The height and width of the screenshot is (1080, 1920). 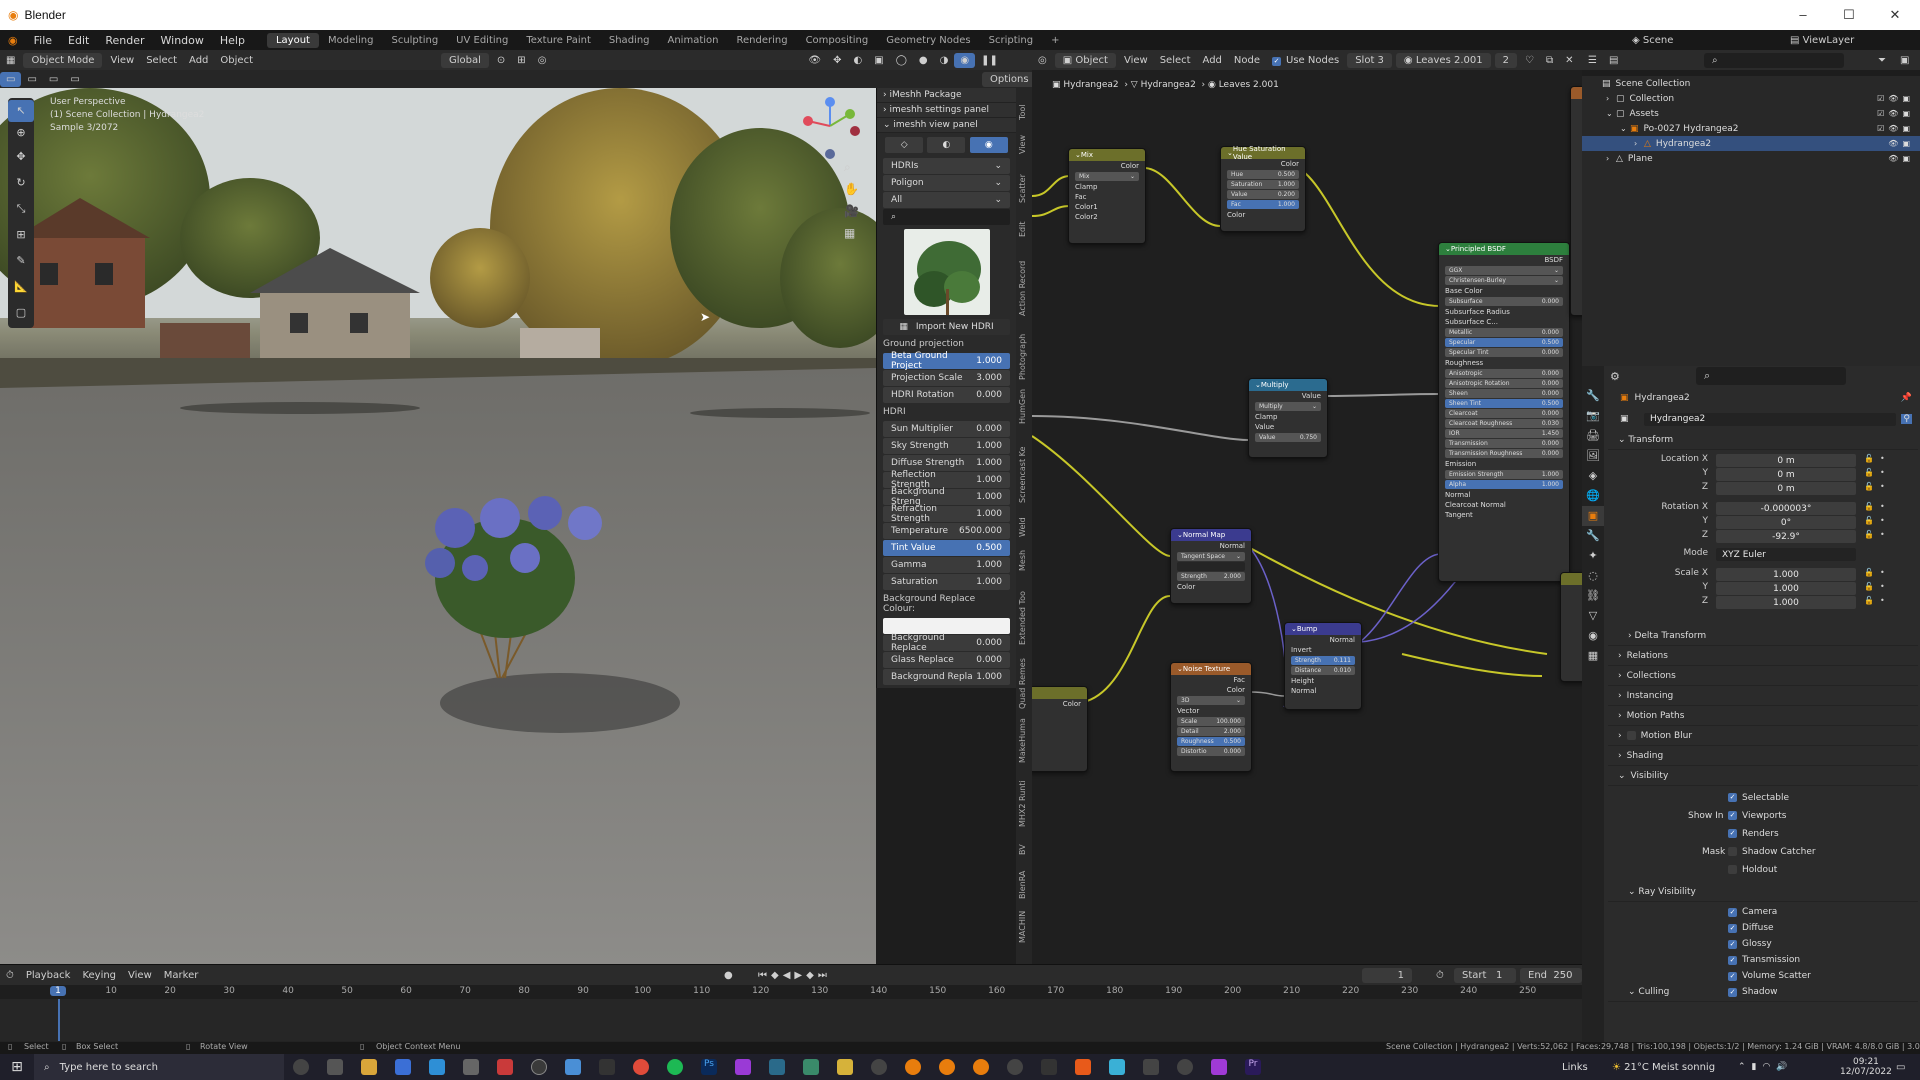 I want to click on affinity-icon, so click(x=743, y=1067).